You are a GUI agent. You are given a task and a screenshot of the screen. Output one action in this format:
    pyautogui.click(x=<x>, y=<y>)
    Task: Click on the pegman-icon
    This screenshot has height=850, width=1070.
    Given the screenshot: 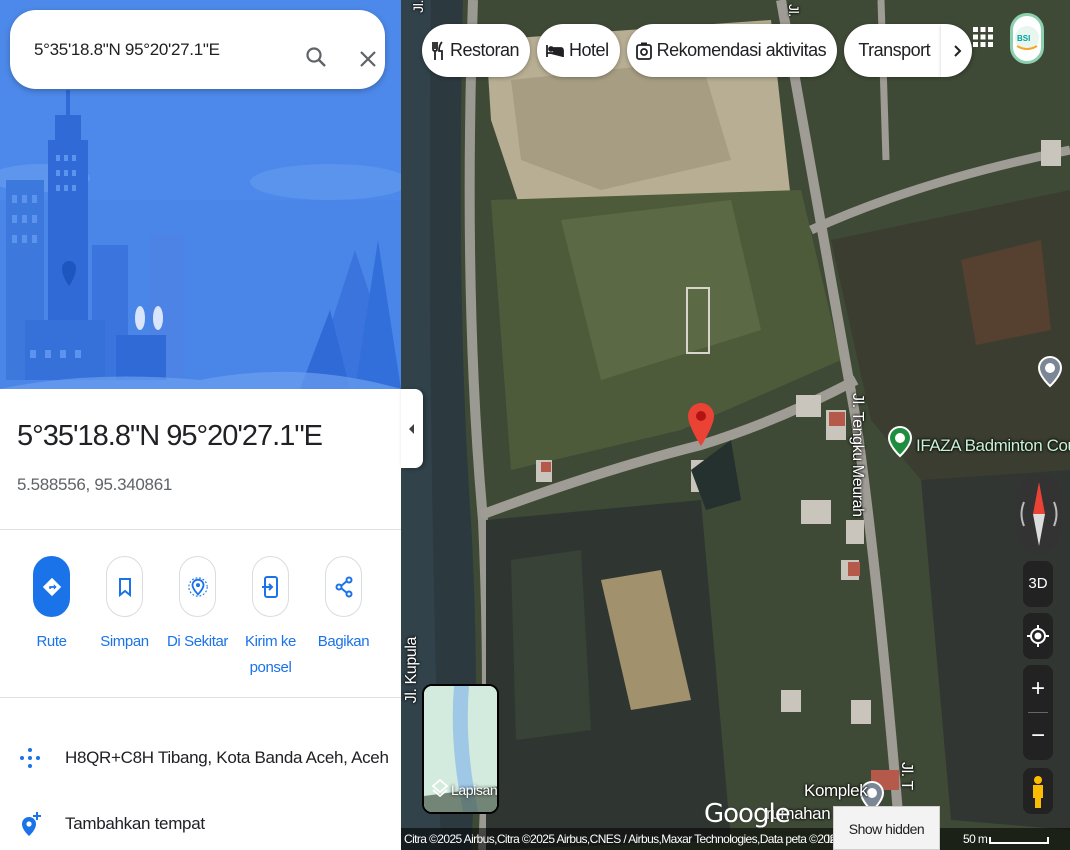 What is the action you would take?
    pyautogui.click(x=1038, y=792)
    